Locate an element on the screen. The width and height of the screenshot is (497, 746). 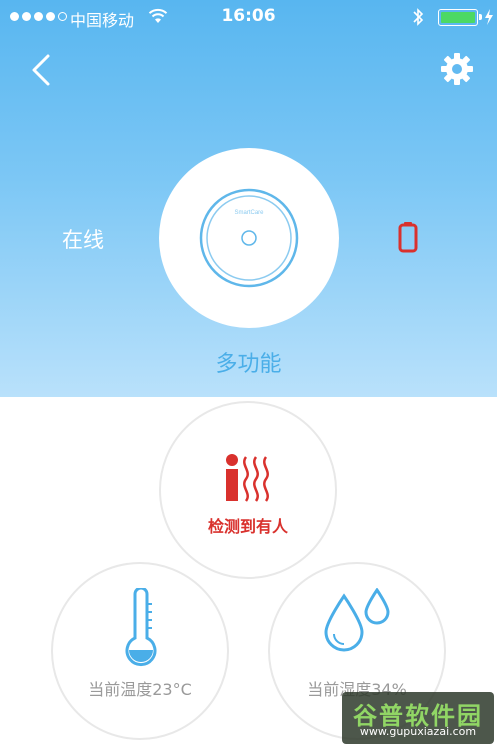
charging-icon is located at coordinates (489, 17).